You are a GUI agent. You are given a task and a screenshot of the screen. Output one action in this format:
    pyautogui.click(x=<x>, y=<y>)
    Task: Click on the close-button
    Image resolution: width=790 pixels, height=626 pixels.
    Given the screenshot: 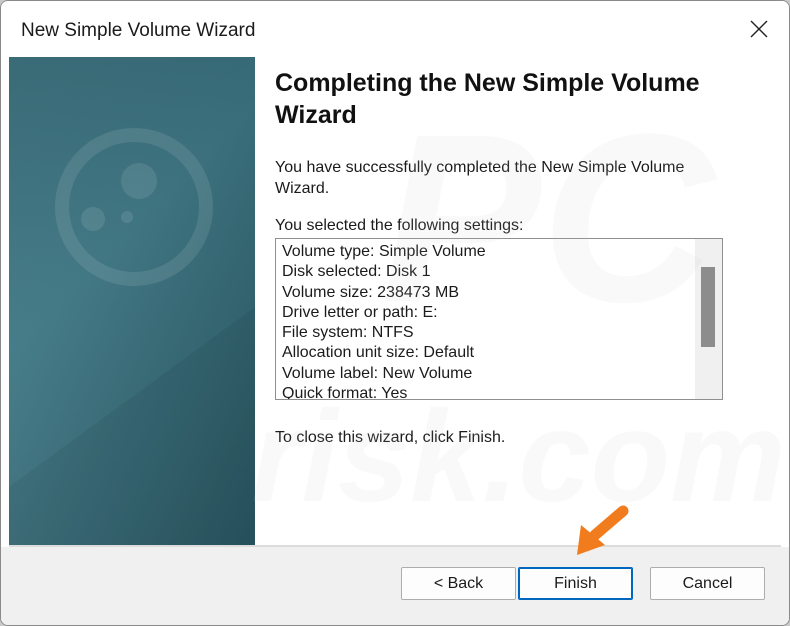 What is the action you would take?
    pyautogui.click(x=759, y=29)
    